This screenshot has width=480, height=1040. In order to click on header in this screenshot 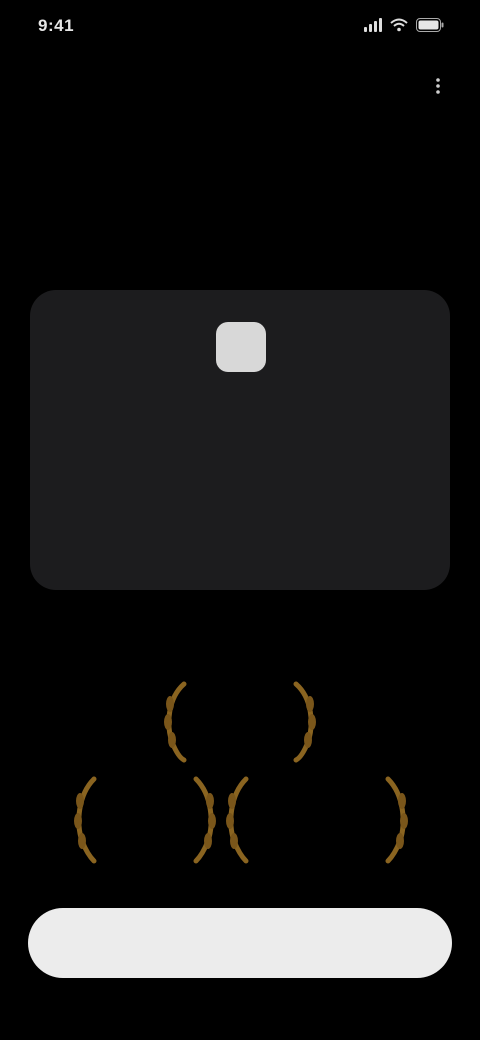, I will do `click(240, 88)`.